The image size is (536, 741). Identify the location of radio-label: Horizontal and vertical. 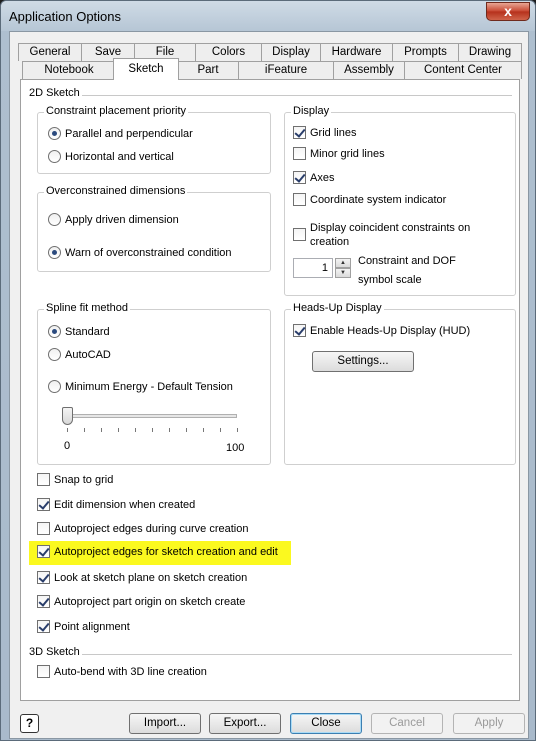
(119, 157).